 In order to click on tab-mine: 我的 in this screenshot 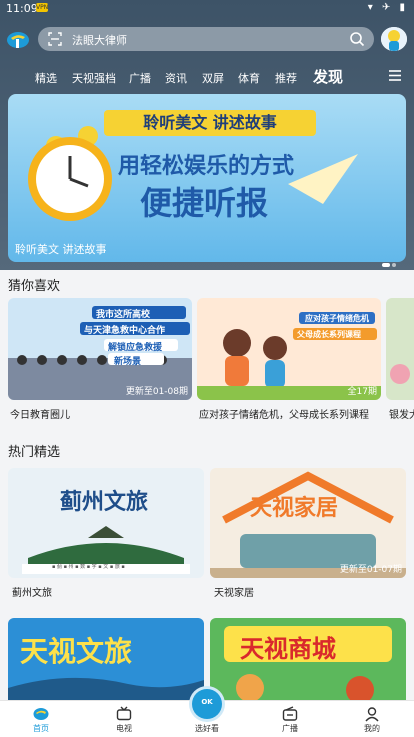, I will do `click(372, 719)`.